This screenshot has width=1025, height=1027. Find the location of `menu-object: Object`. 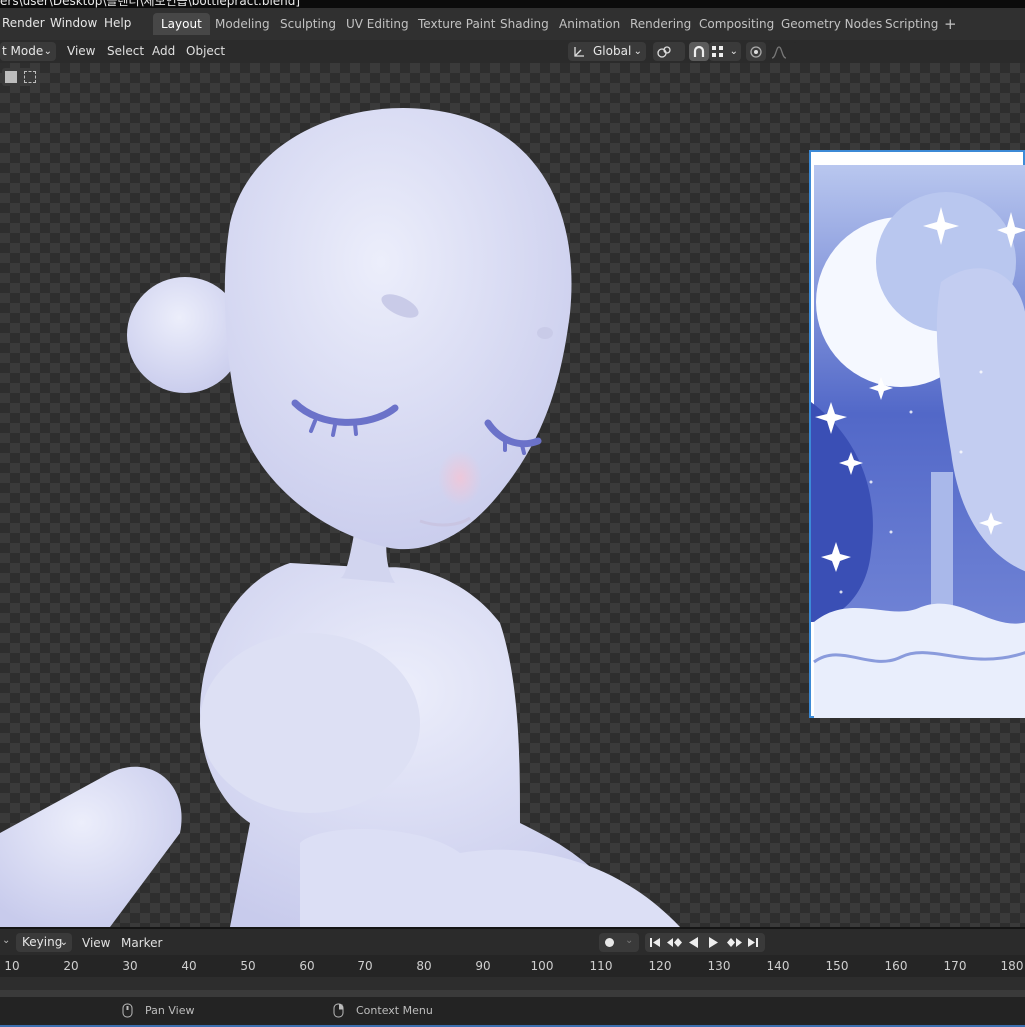

menu-object: Object is located at coordinates (205, 51).